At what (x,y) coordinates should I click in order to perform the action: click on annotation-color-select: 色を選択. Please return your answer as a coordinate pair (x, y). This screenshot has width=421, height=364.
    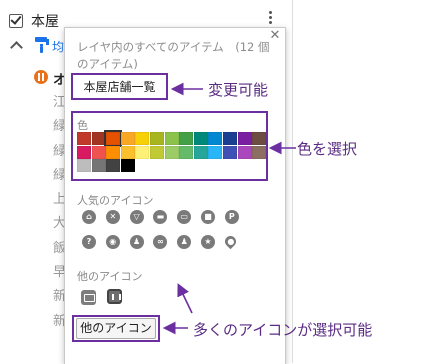
    Looking at the image, I should click on (327, 149).